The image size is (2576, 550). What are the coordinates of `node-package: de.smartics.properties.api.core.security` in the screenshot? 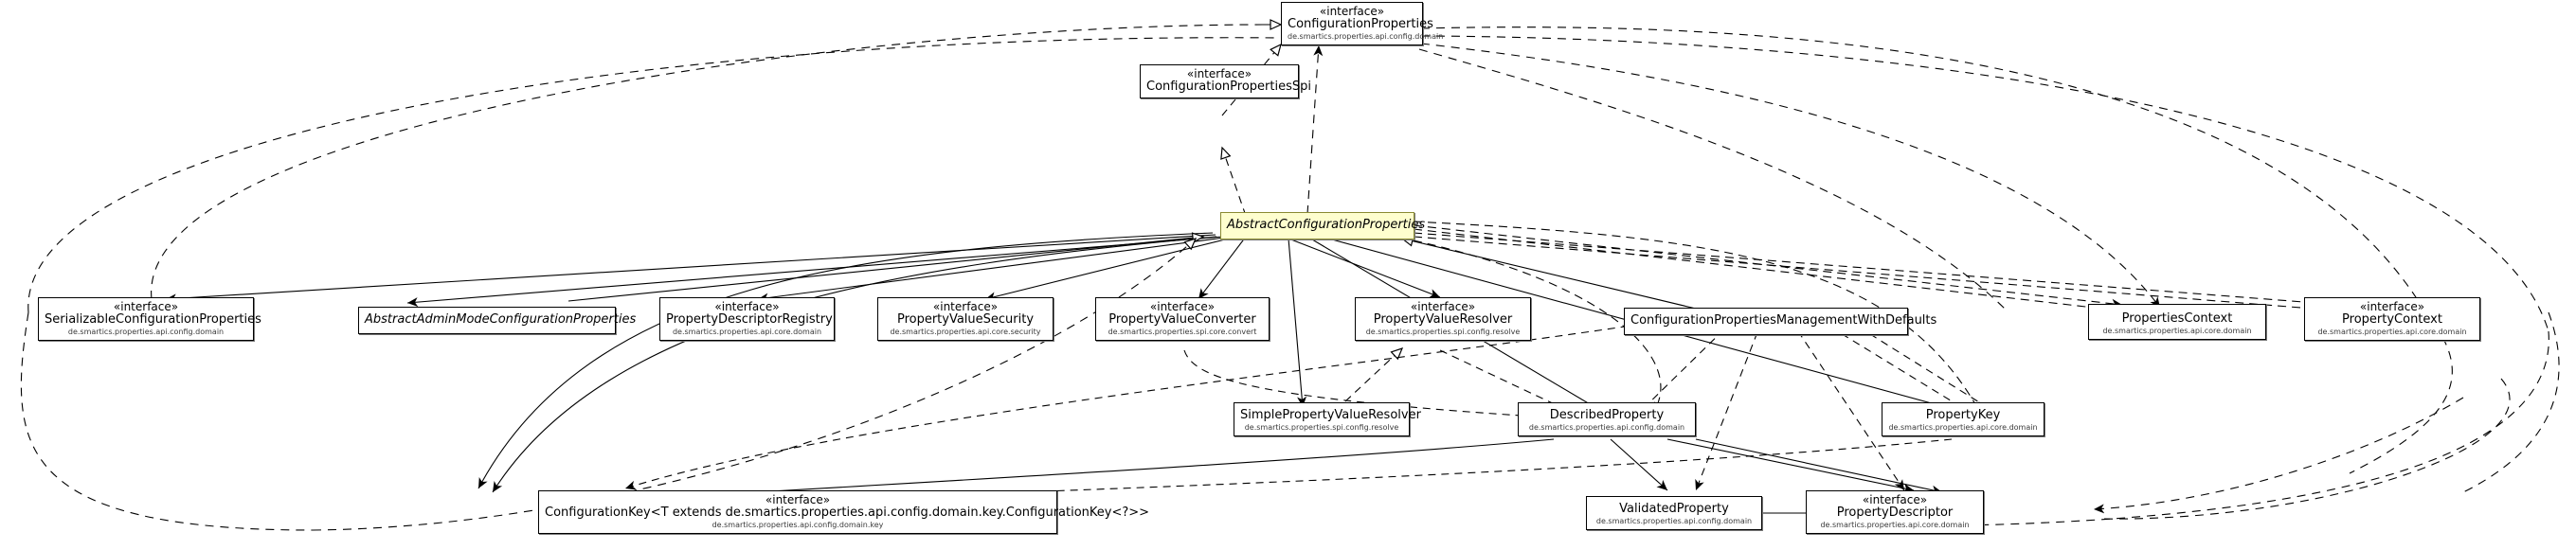 It's located at (965, 331).